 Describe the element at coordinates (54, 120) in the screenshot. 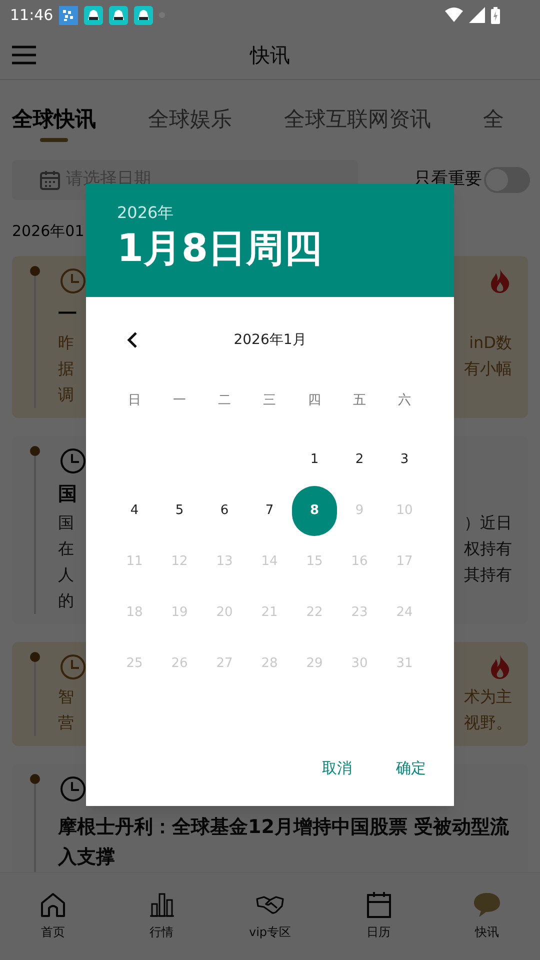

I see `category-tab: 全球快讯` at that location.